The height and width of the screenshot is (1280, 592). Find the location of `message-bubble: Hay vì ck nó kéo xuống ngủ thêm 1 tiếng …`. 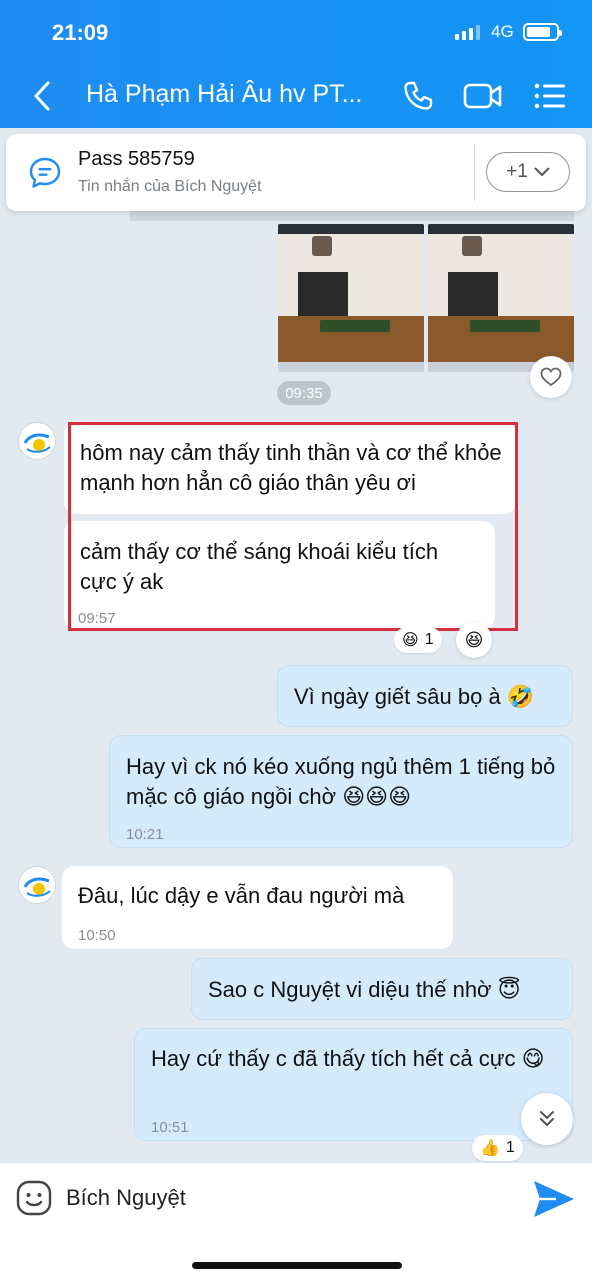

message-bubble: Hay vì ck nó kéo xuống ngủ thêm 1 tiếng … is located at coordinates (341, 791).